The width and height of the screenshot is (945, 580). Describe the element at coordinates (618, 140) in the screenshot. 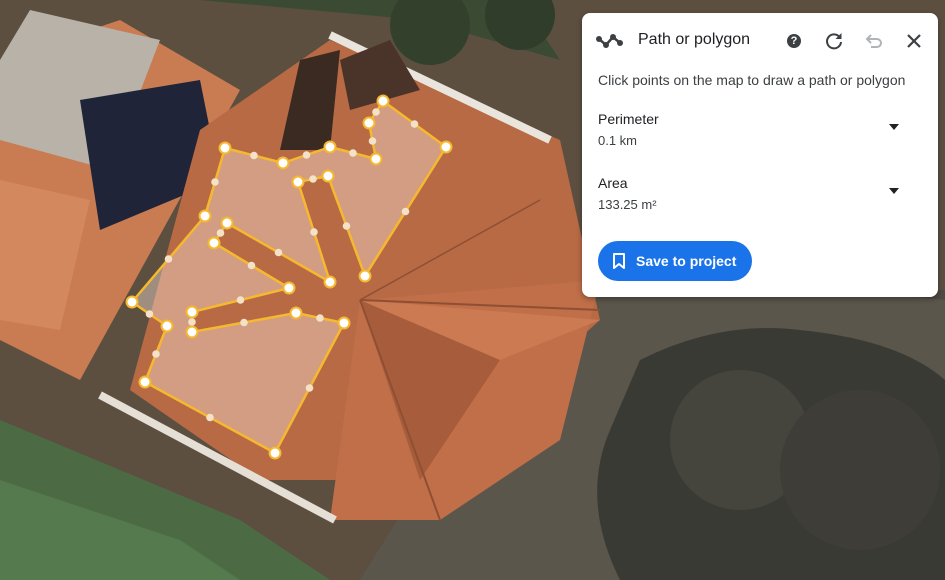

I see `perimeter-value: 0.1 km` at that location.